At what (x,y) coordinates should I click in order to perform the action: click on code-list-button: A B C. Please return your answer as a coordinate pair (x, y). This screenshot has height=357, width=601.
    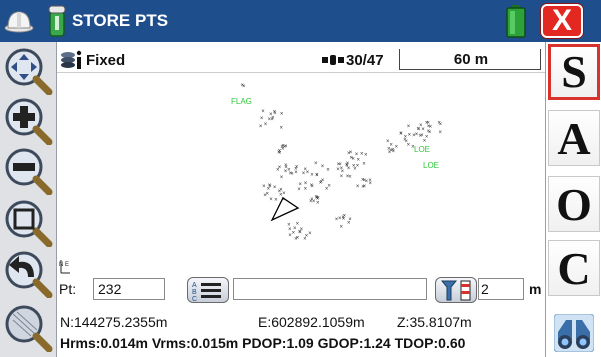
    Looking at the image, I should click on (208, 290).